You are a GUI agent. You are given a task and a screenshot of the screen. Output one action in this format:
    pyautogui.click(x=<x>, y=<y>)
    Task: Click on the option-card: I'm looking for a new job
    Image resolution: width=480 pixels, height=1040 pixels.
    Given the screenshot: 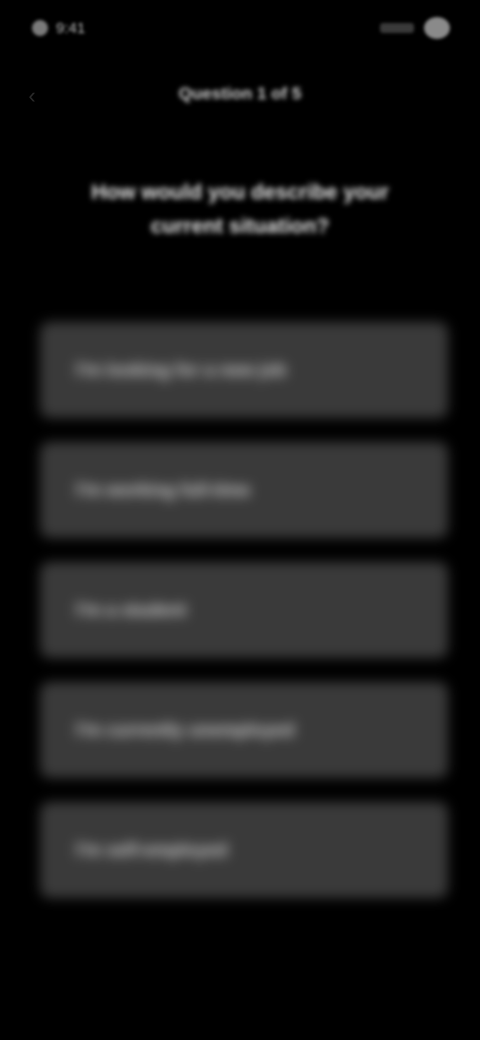 What is the action you would take?
    pyautogui.click(x=244, y=370)
    